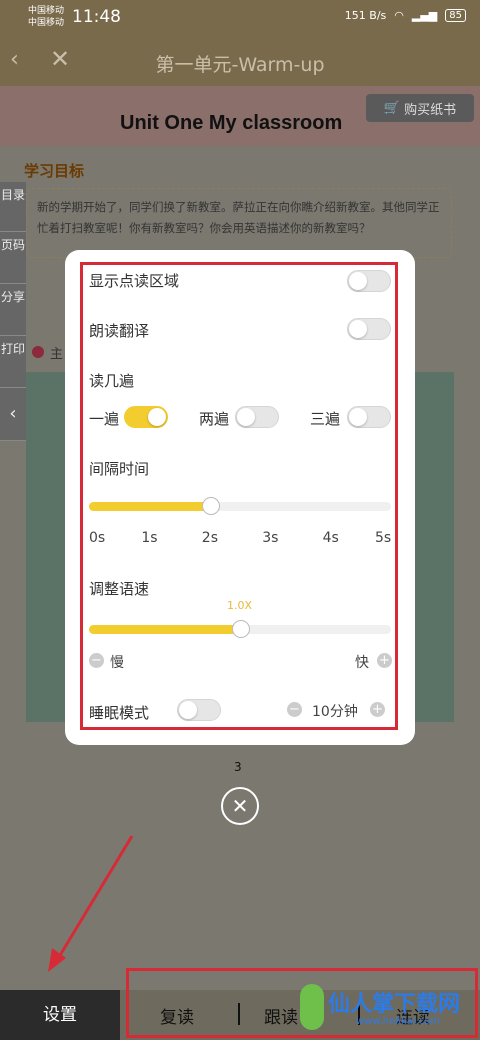 This screenshot has height=1040, width=480. I want to click on page-title: 第一单元-Warm-up, so click(240, 65).